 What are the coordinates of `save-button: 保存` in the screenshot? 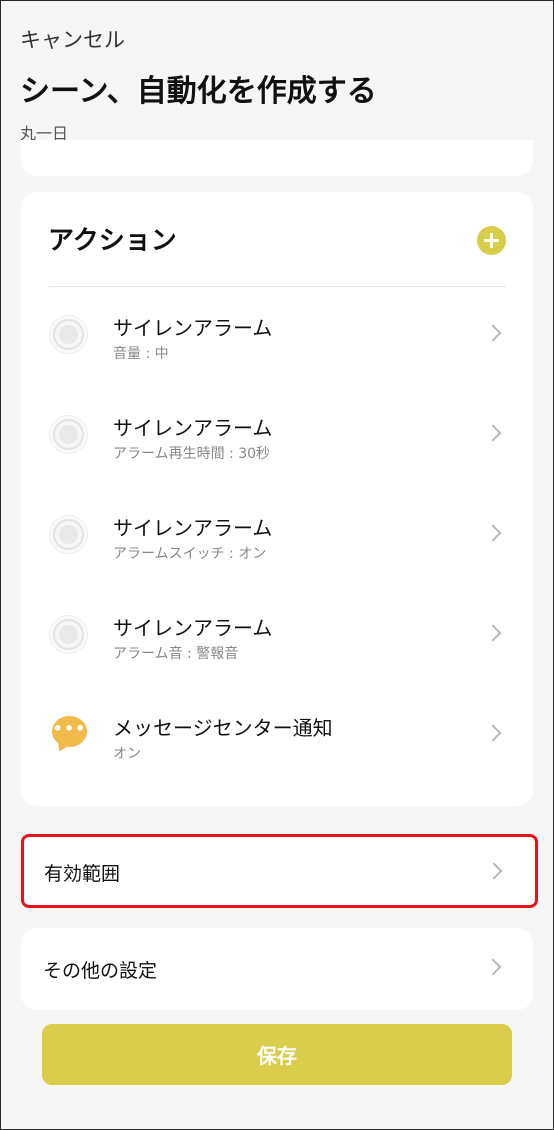 It's located at (277, 1054).